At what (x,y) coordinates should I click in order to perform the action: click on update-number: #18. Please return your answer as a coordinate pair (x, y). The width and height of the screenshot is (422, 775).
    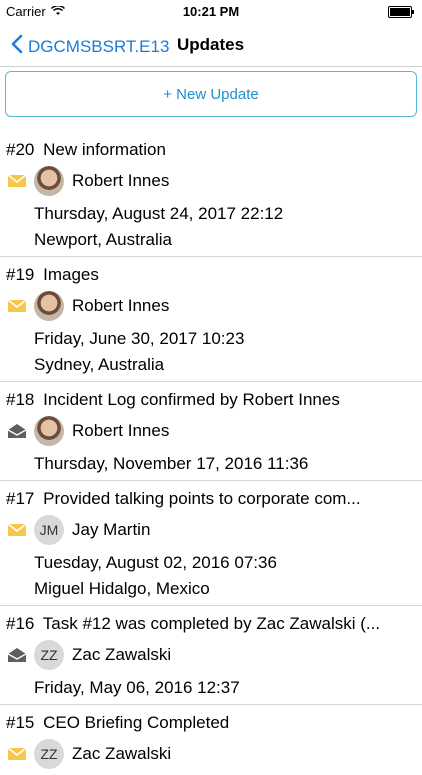
    Looking at the image, I should click on (20, 399).